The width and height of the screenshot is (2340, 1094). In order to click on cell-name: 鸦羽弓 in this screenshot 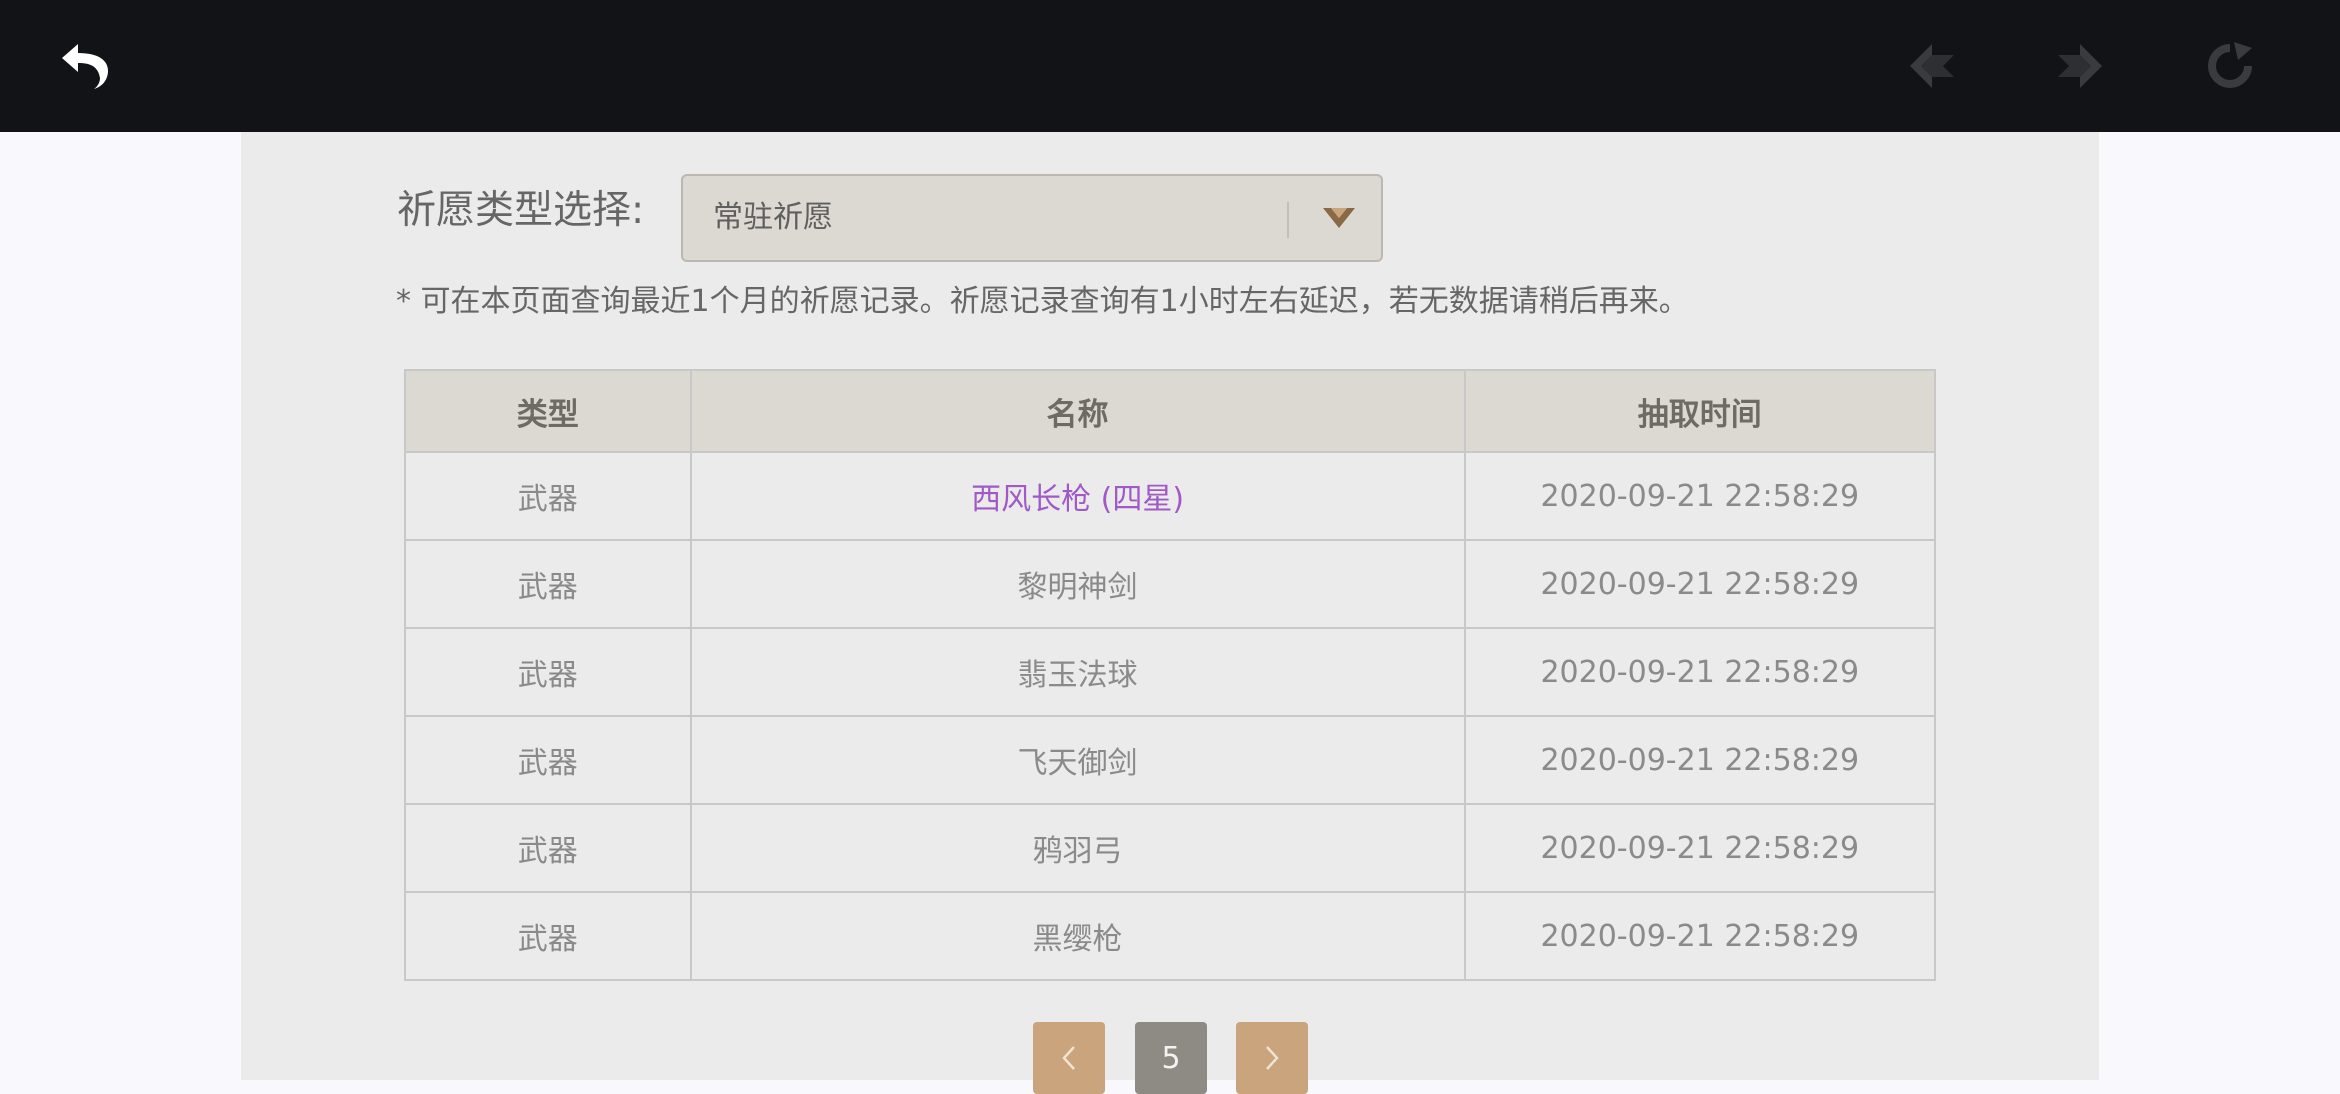, I will do `click(1077, 848)`.